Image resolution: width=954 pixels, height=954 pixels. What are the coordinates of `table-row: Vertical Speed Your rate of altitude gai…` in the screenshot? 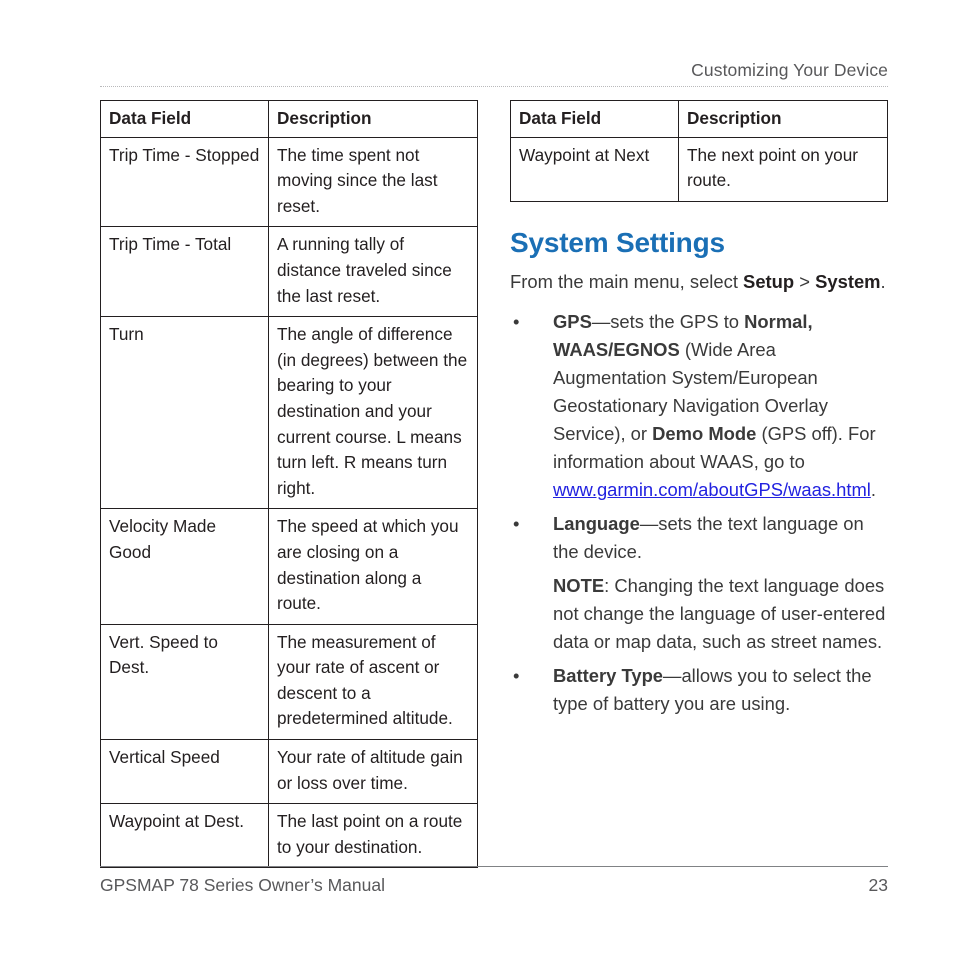 It's located at (289, 772).